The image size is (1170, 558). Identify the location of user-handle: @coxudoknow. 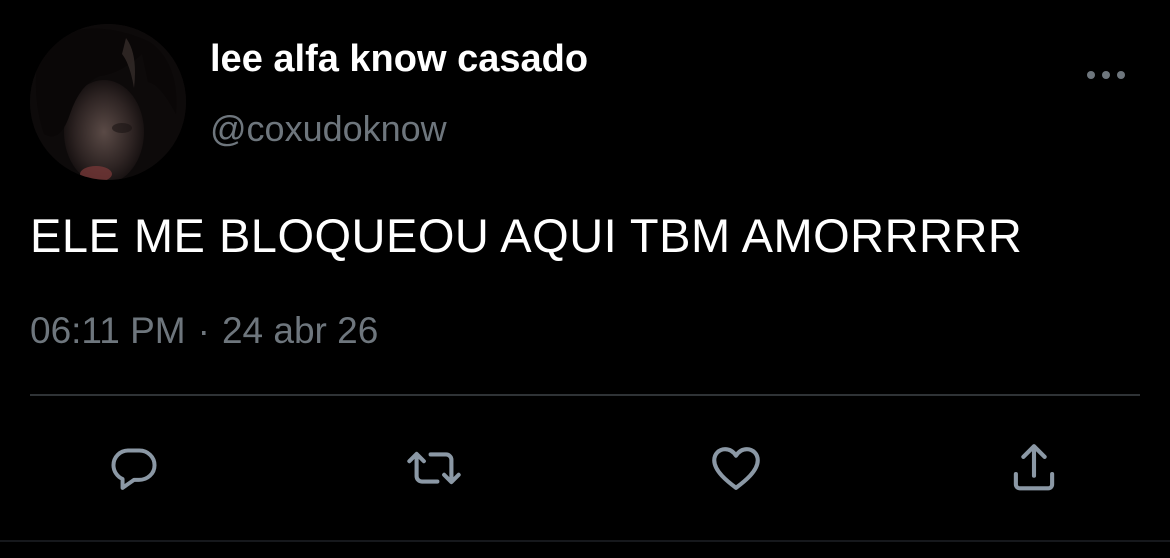
(328, 129).